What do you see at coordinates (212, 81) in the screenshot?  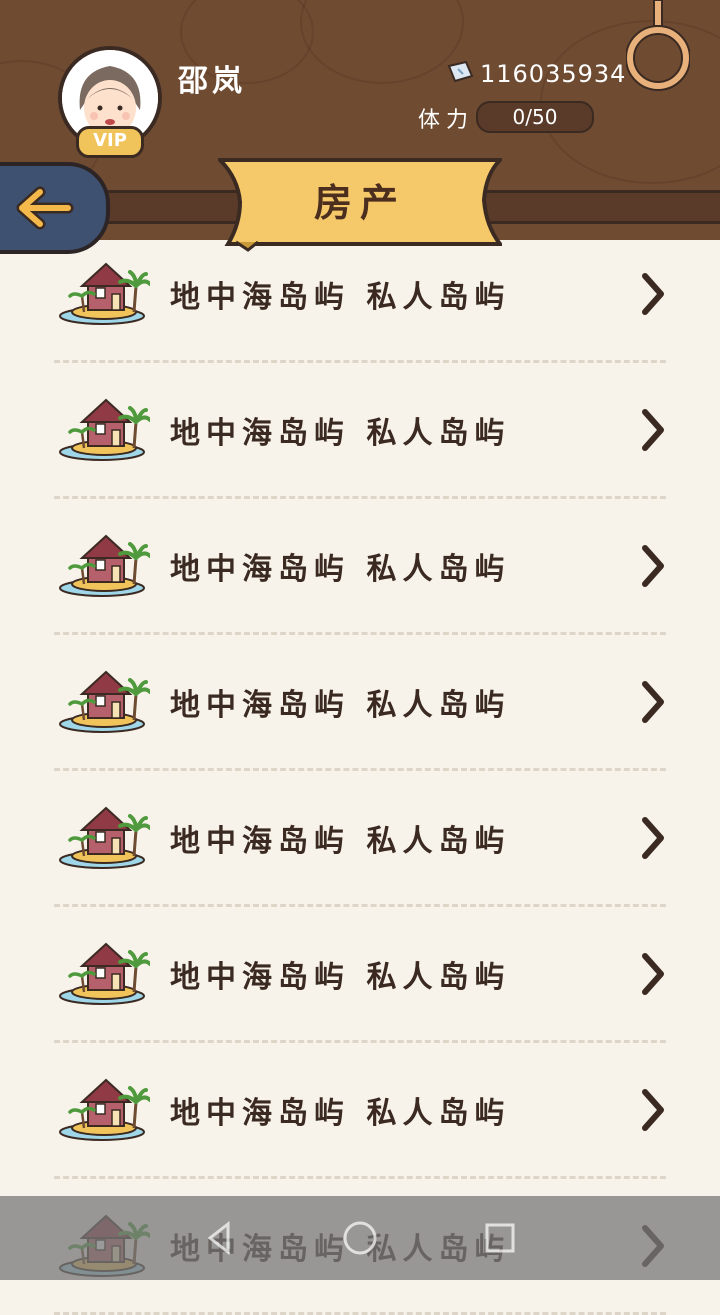 I see `username: 邵岚` at bounding box center [212, 81].